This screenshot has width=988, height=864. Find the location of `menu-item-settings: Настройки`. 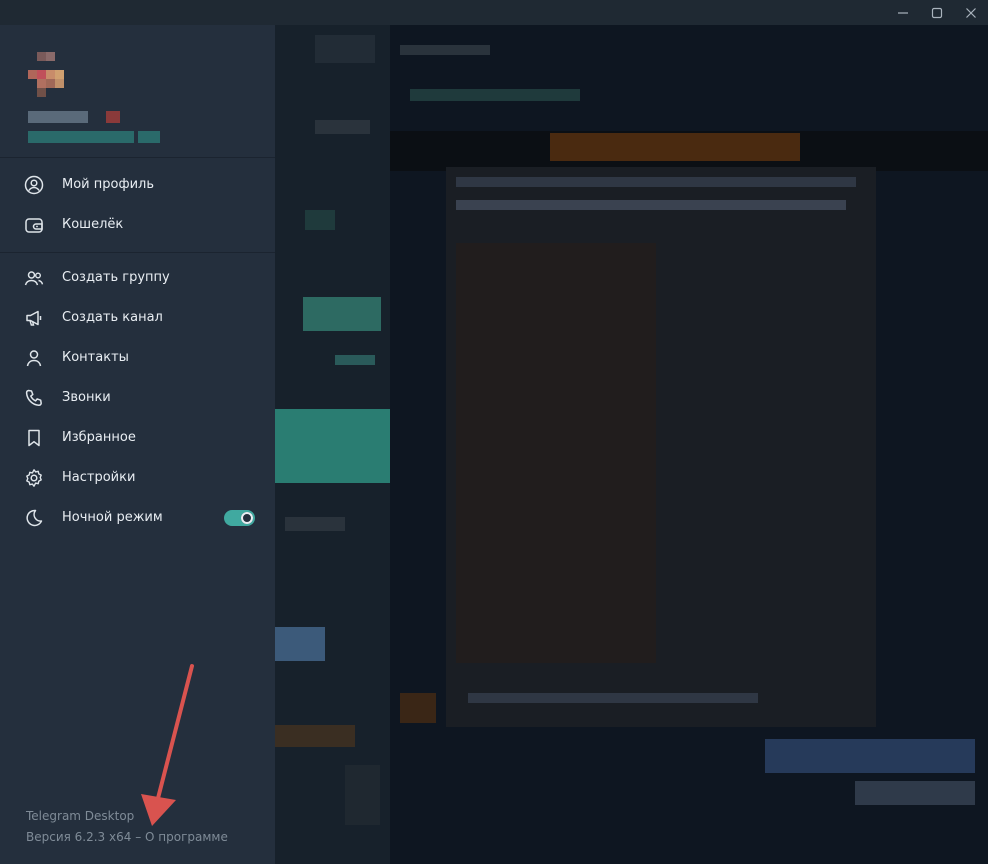

menu-item-settings: Настройки is located at coordinates (137, 478).